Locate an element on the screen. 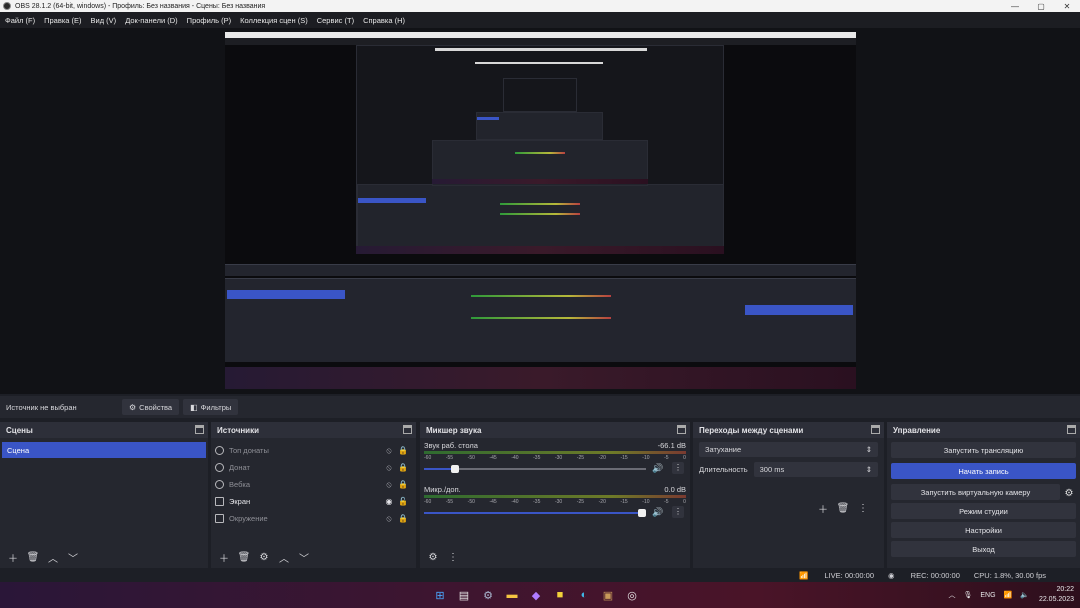 The height and width of the screenshot is (608, 1080). studio-mode-button: Режим студии is located at coordinates (983, 511).